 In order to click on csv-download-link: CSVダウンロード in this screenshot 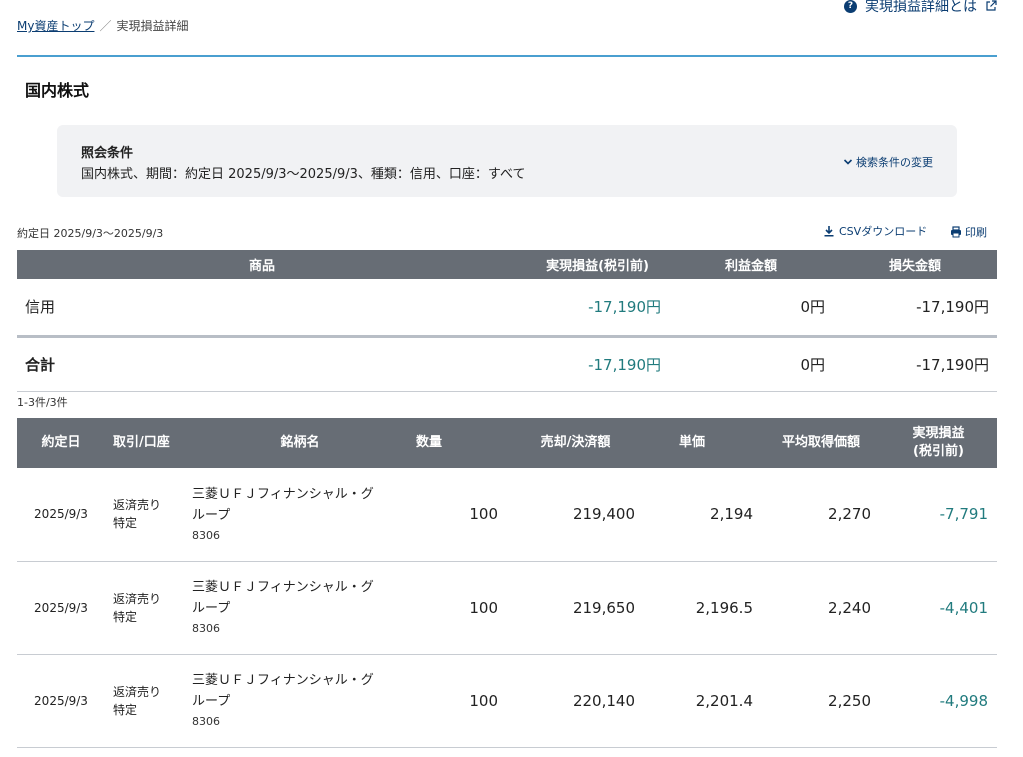, I will do `click(875, 231)`.